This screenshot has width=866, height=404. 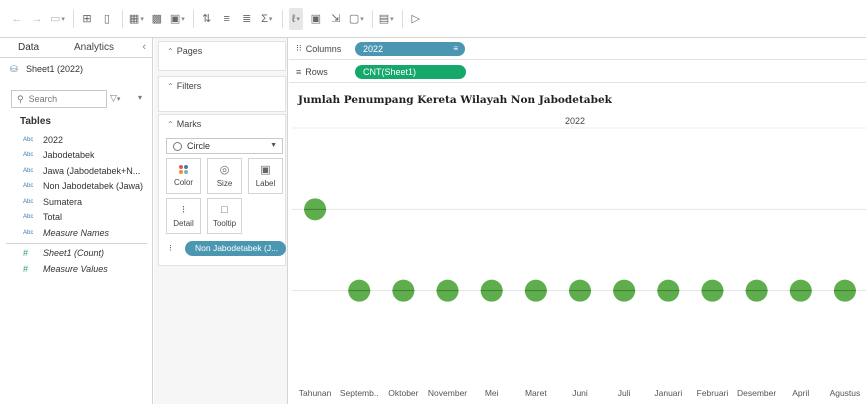 What do you see at coordinates (76, 187) in the screenshot?
I see `field-item: Abc Non Jabodetabek (Jawa)` at bounding box center [76, 187].